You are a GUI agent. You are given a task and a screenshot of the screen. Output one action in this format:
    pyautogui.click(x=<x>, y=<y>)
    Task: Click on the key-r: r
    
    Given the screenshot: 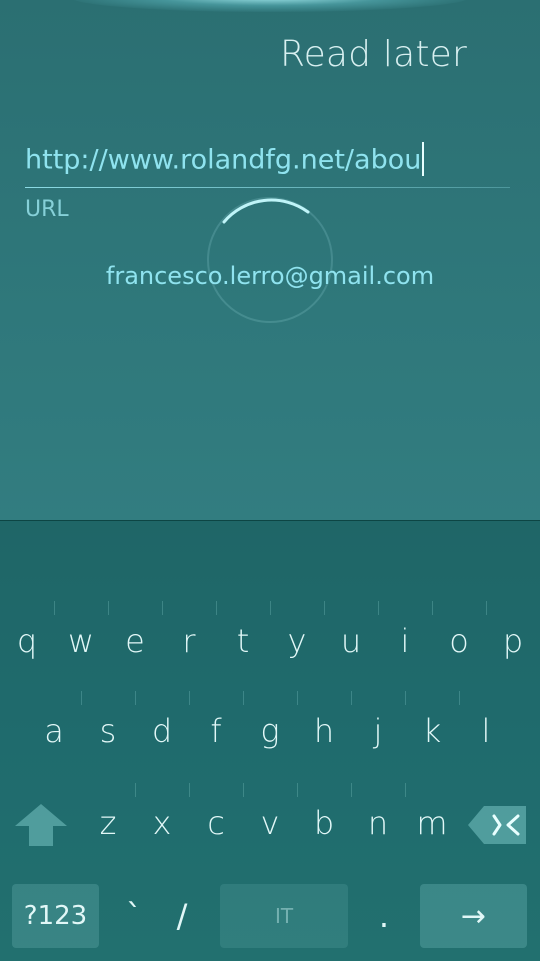 What is the action you would take?
    pyautogui.click(x=189, y=641)
    